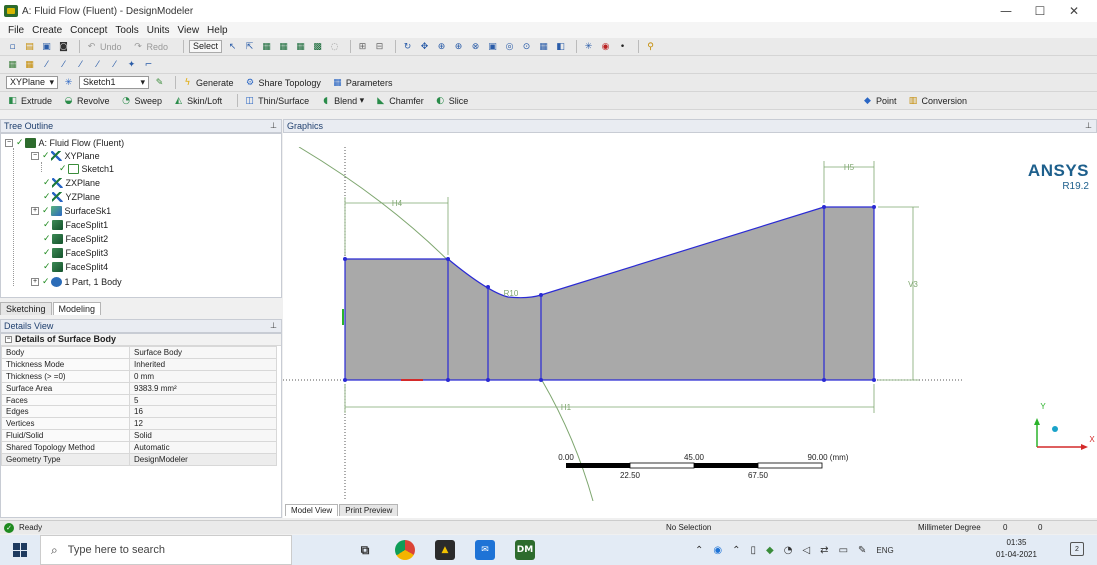  I want to click on tree-item-surfacesk1: + ✓ SurfaceSk1, so click(71, 210).